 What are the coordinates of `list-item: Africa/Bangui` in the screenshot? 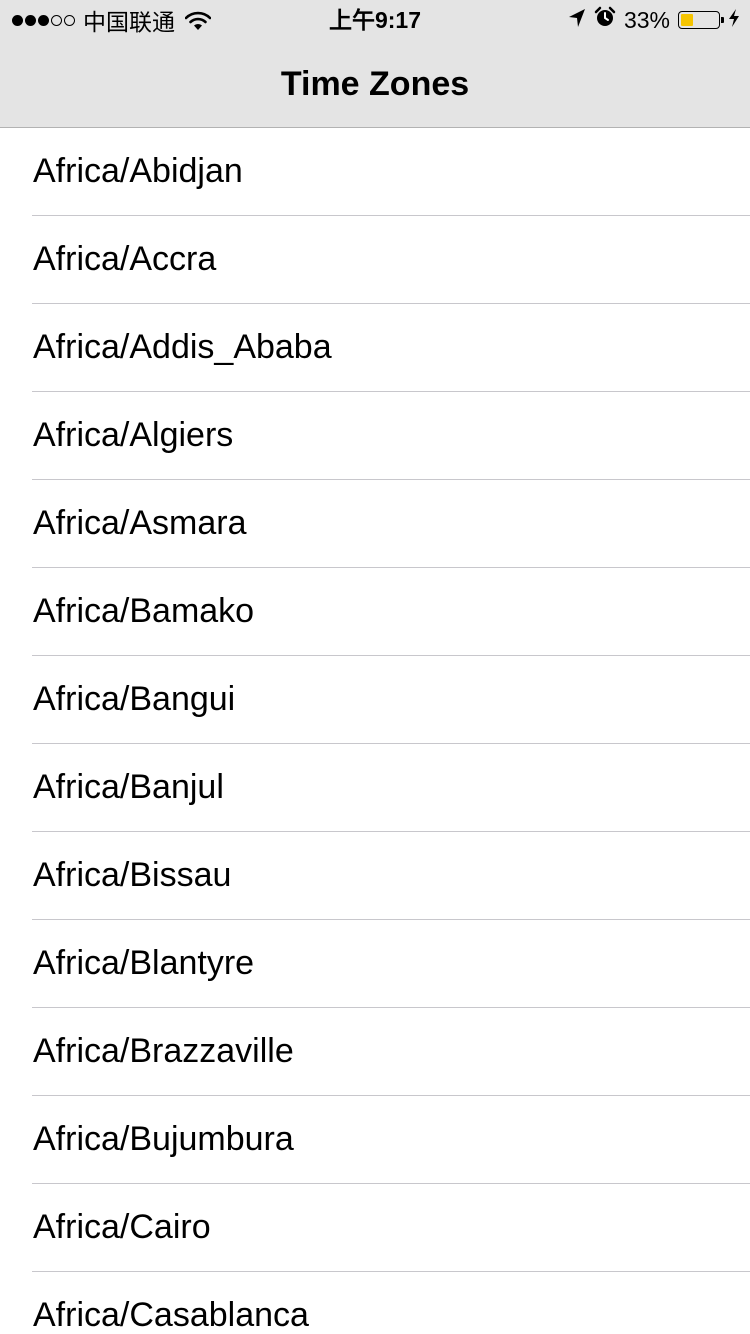 It's located at (375, 700).